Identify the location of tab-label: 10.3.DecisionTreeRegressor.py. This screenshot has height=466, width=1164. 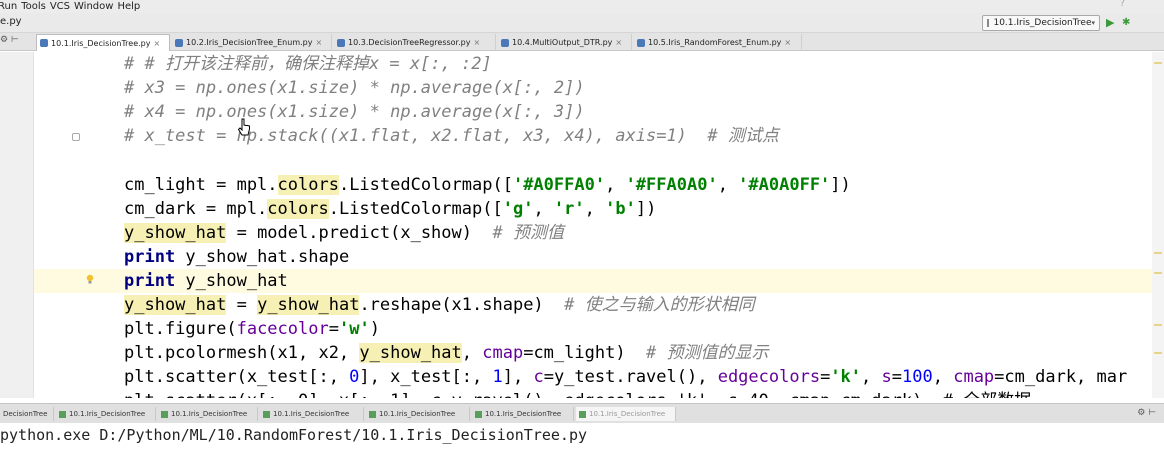
(409, 42).